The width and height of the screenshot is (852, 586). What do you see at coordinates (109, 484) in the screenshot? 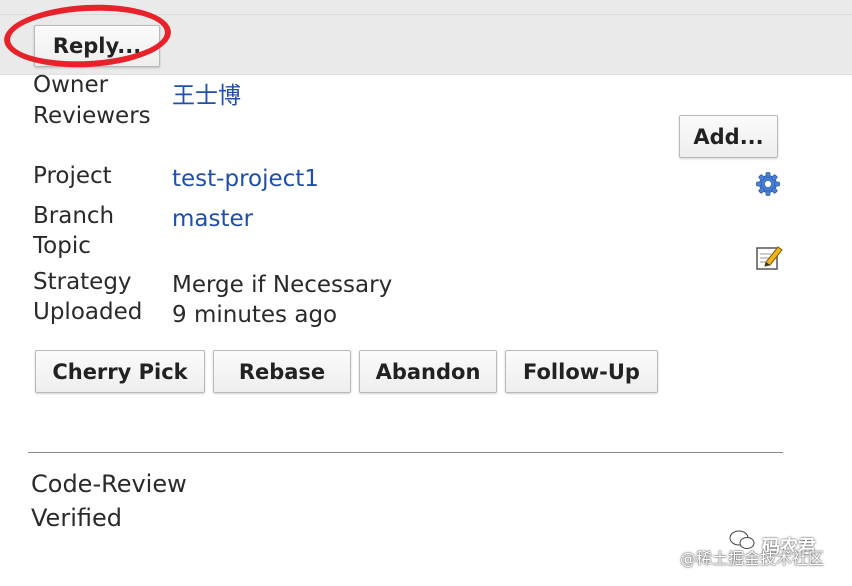
I see `code-review-label: Code-Review` at bounding box center [109, 484].